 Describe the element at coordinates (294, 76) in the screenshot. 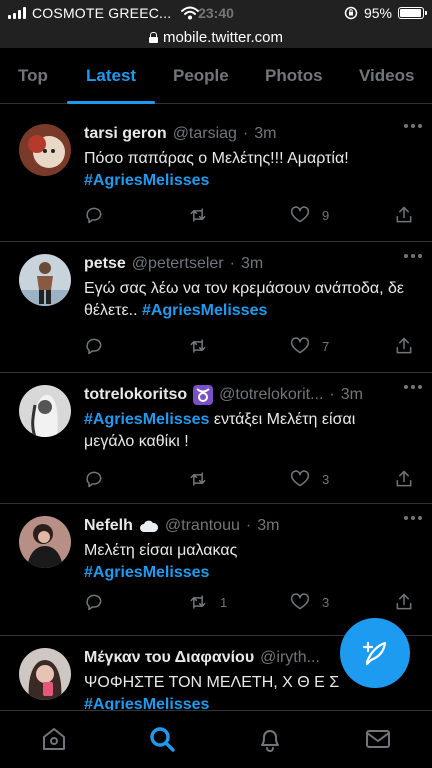

I see `tab-photos: Photos` at that location.